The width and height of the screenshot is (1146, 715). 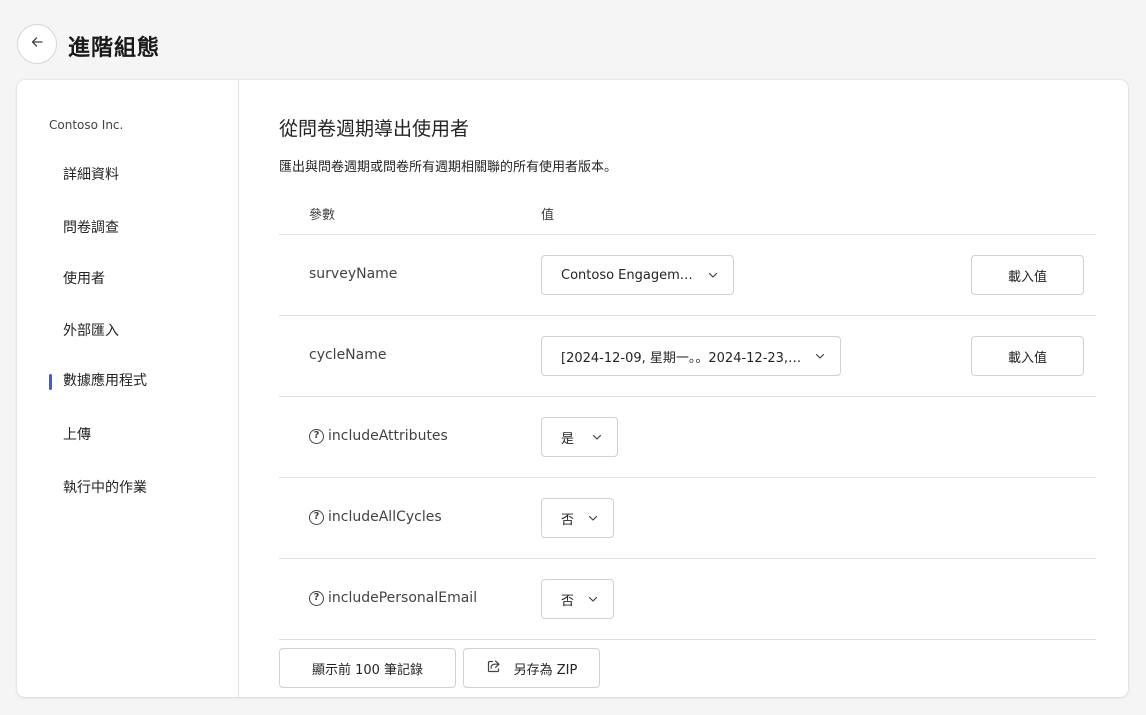 I want to click on param-row-surveyName: surveyName Contoso Engagement 載入值, so click(x=687, y=274).